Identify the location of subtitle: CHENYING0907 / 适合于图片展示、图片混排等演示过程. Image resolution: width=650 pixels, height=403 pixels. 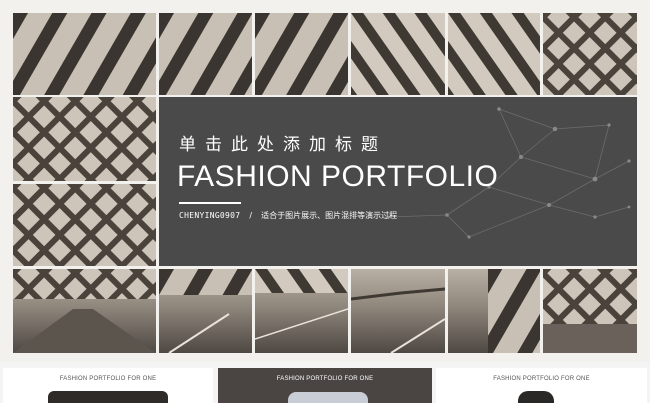
(288, 215).